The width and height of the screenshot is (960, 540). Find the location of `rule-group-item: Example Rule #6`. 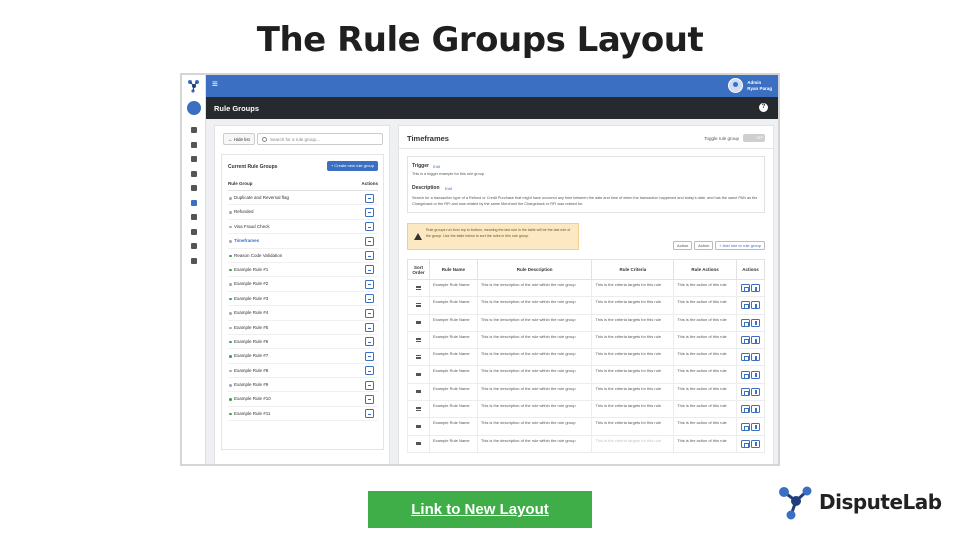

rule-group-item: Example Rule #6 is located at coordinates (303, 342).